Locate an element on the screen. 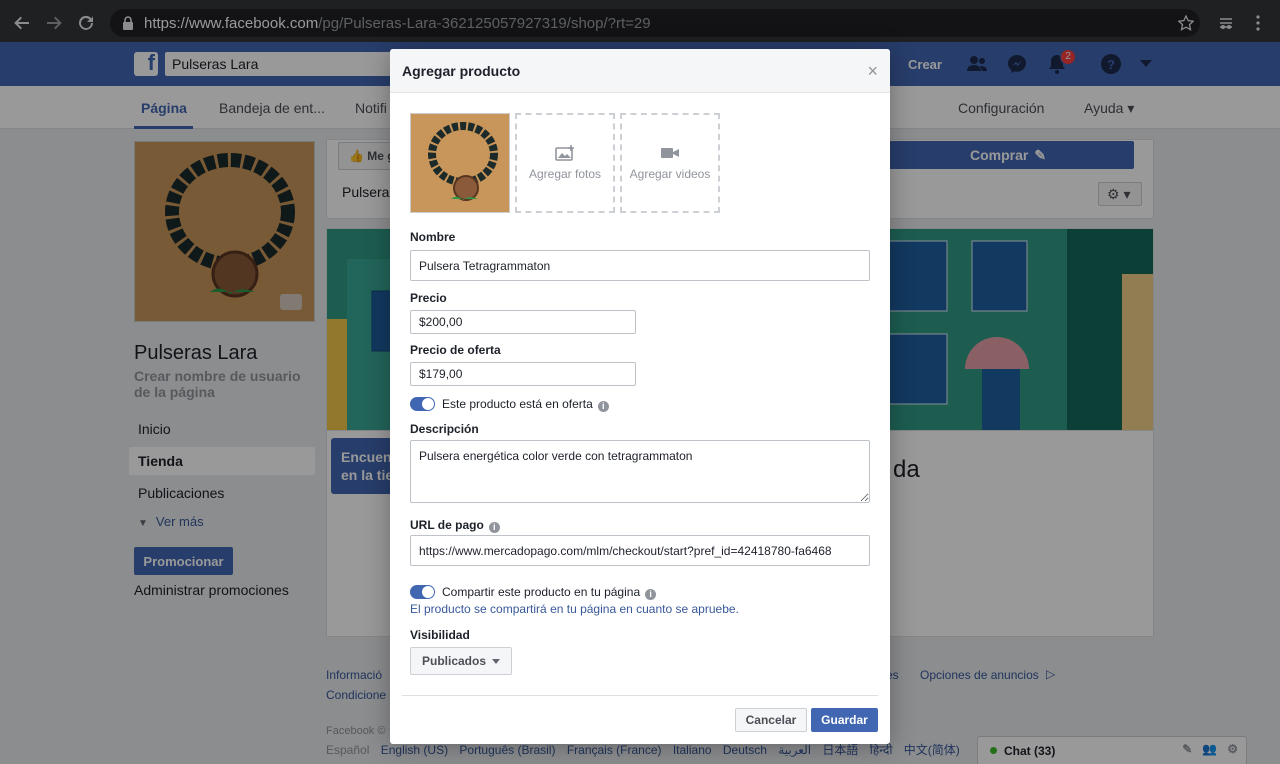 This screenshot has width=1280, height=764. description-label: Descripción is located at coordinates (444, 429).